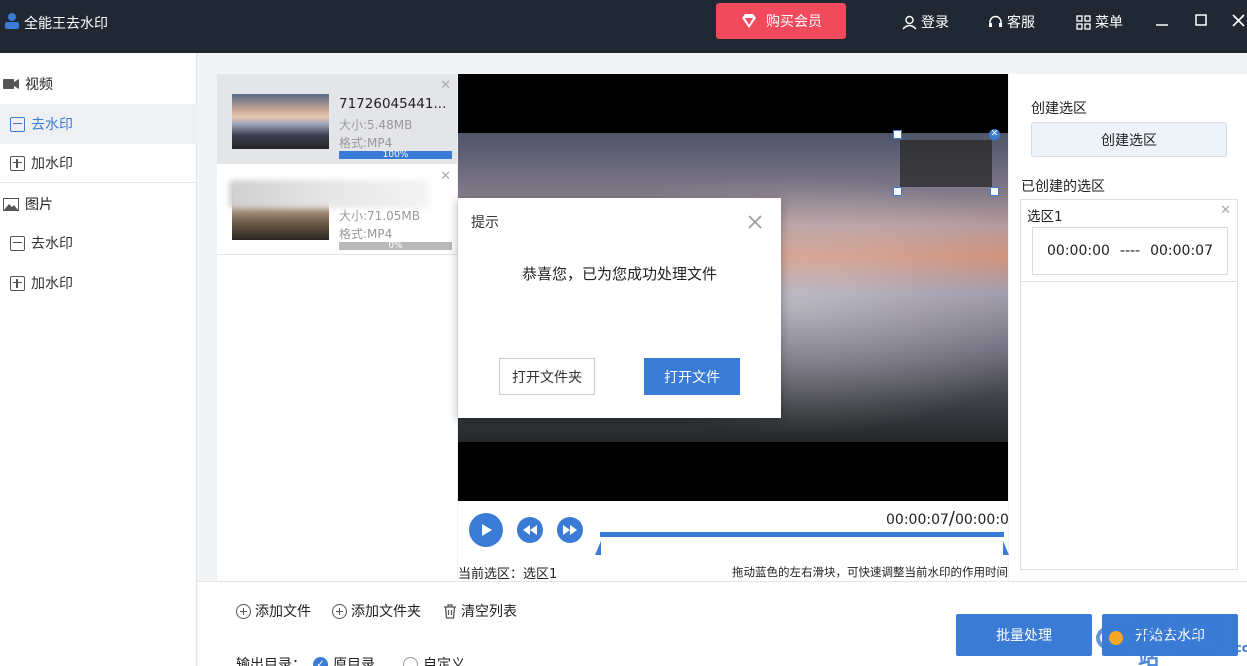  What do you see at coordinates (98, 243) in the screenshot?
I see `sidebar-item-image-remove-watermark: 去水印` at bounding box center [98, 243].